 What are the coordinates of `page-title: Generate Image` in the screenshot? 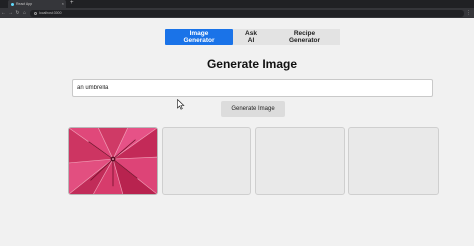 It's located at (252, 64).